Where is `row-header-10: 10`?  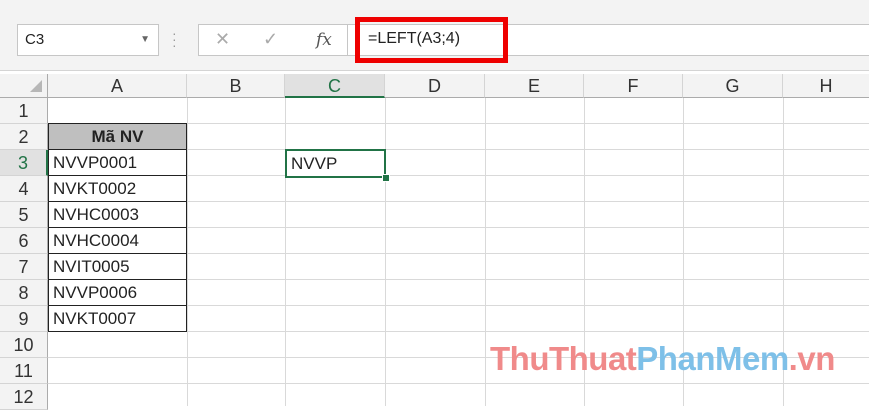 row-header-10: 10 is located at coordinates (24, 345).